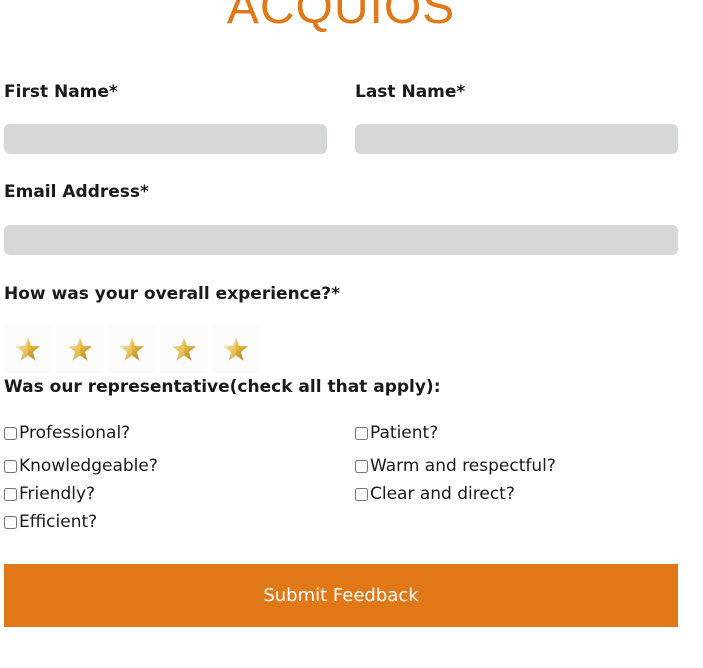  Describe the element at coordinates (442, 494) in the screenshot. I see `option-label: Clear and direct?` at that location.